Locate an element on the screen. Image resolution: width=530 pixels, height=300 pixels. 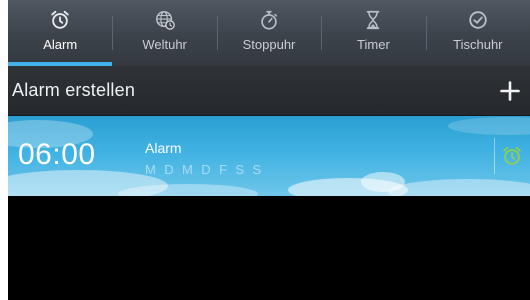
plus-icon is located at coordinates (510, 91).